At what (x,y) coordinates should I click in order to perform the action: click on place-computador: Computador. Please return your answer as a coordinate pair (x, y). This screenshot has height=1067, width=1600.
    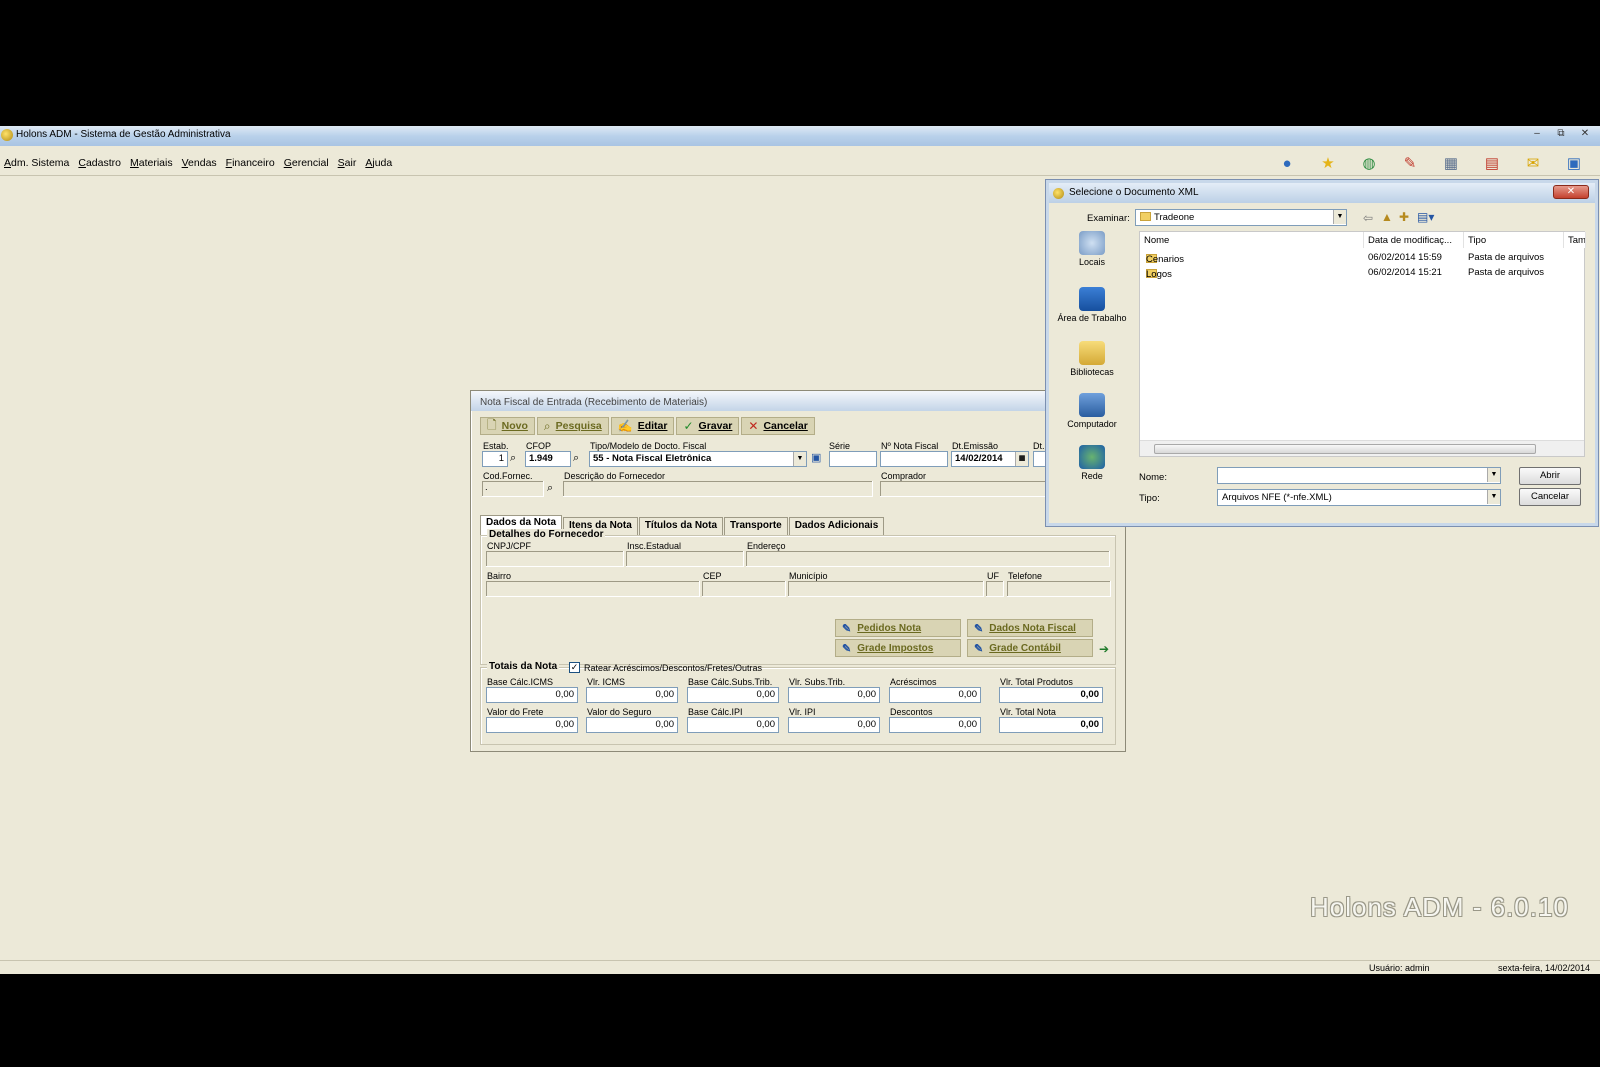
    Looking at the image, I should click on (1092, 411).